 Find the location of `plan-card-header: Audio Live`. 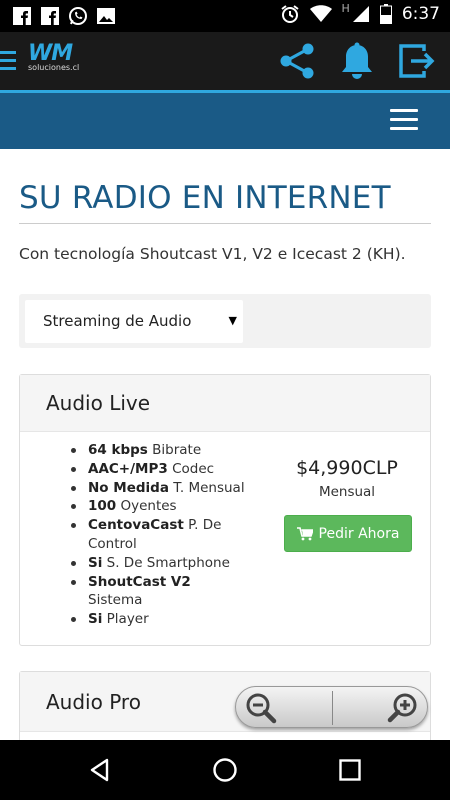

plan-card-header: Audio Live is located at coordinates (225, 403).